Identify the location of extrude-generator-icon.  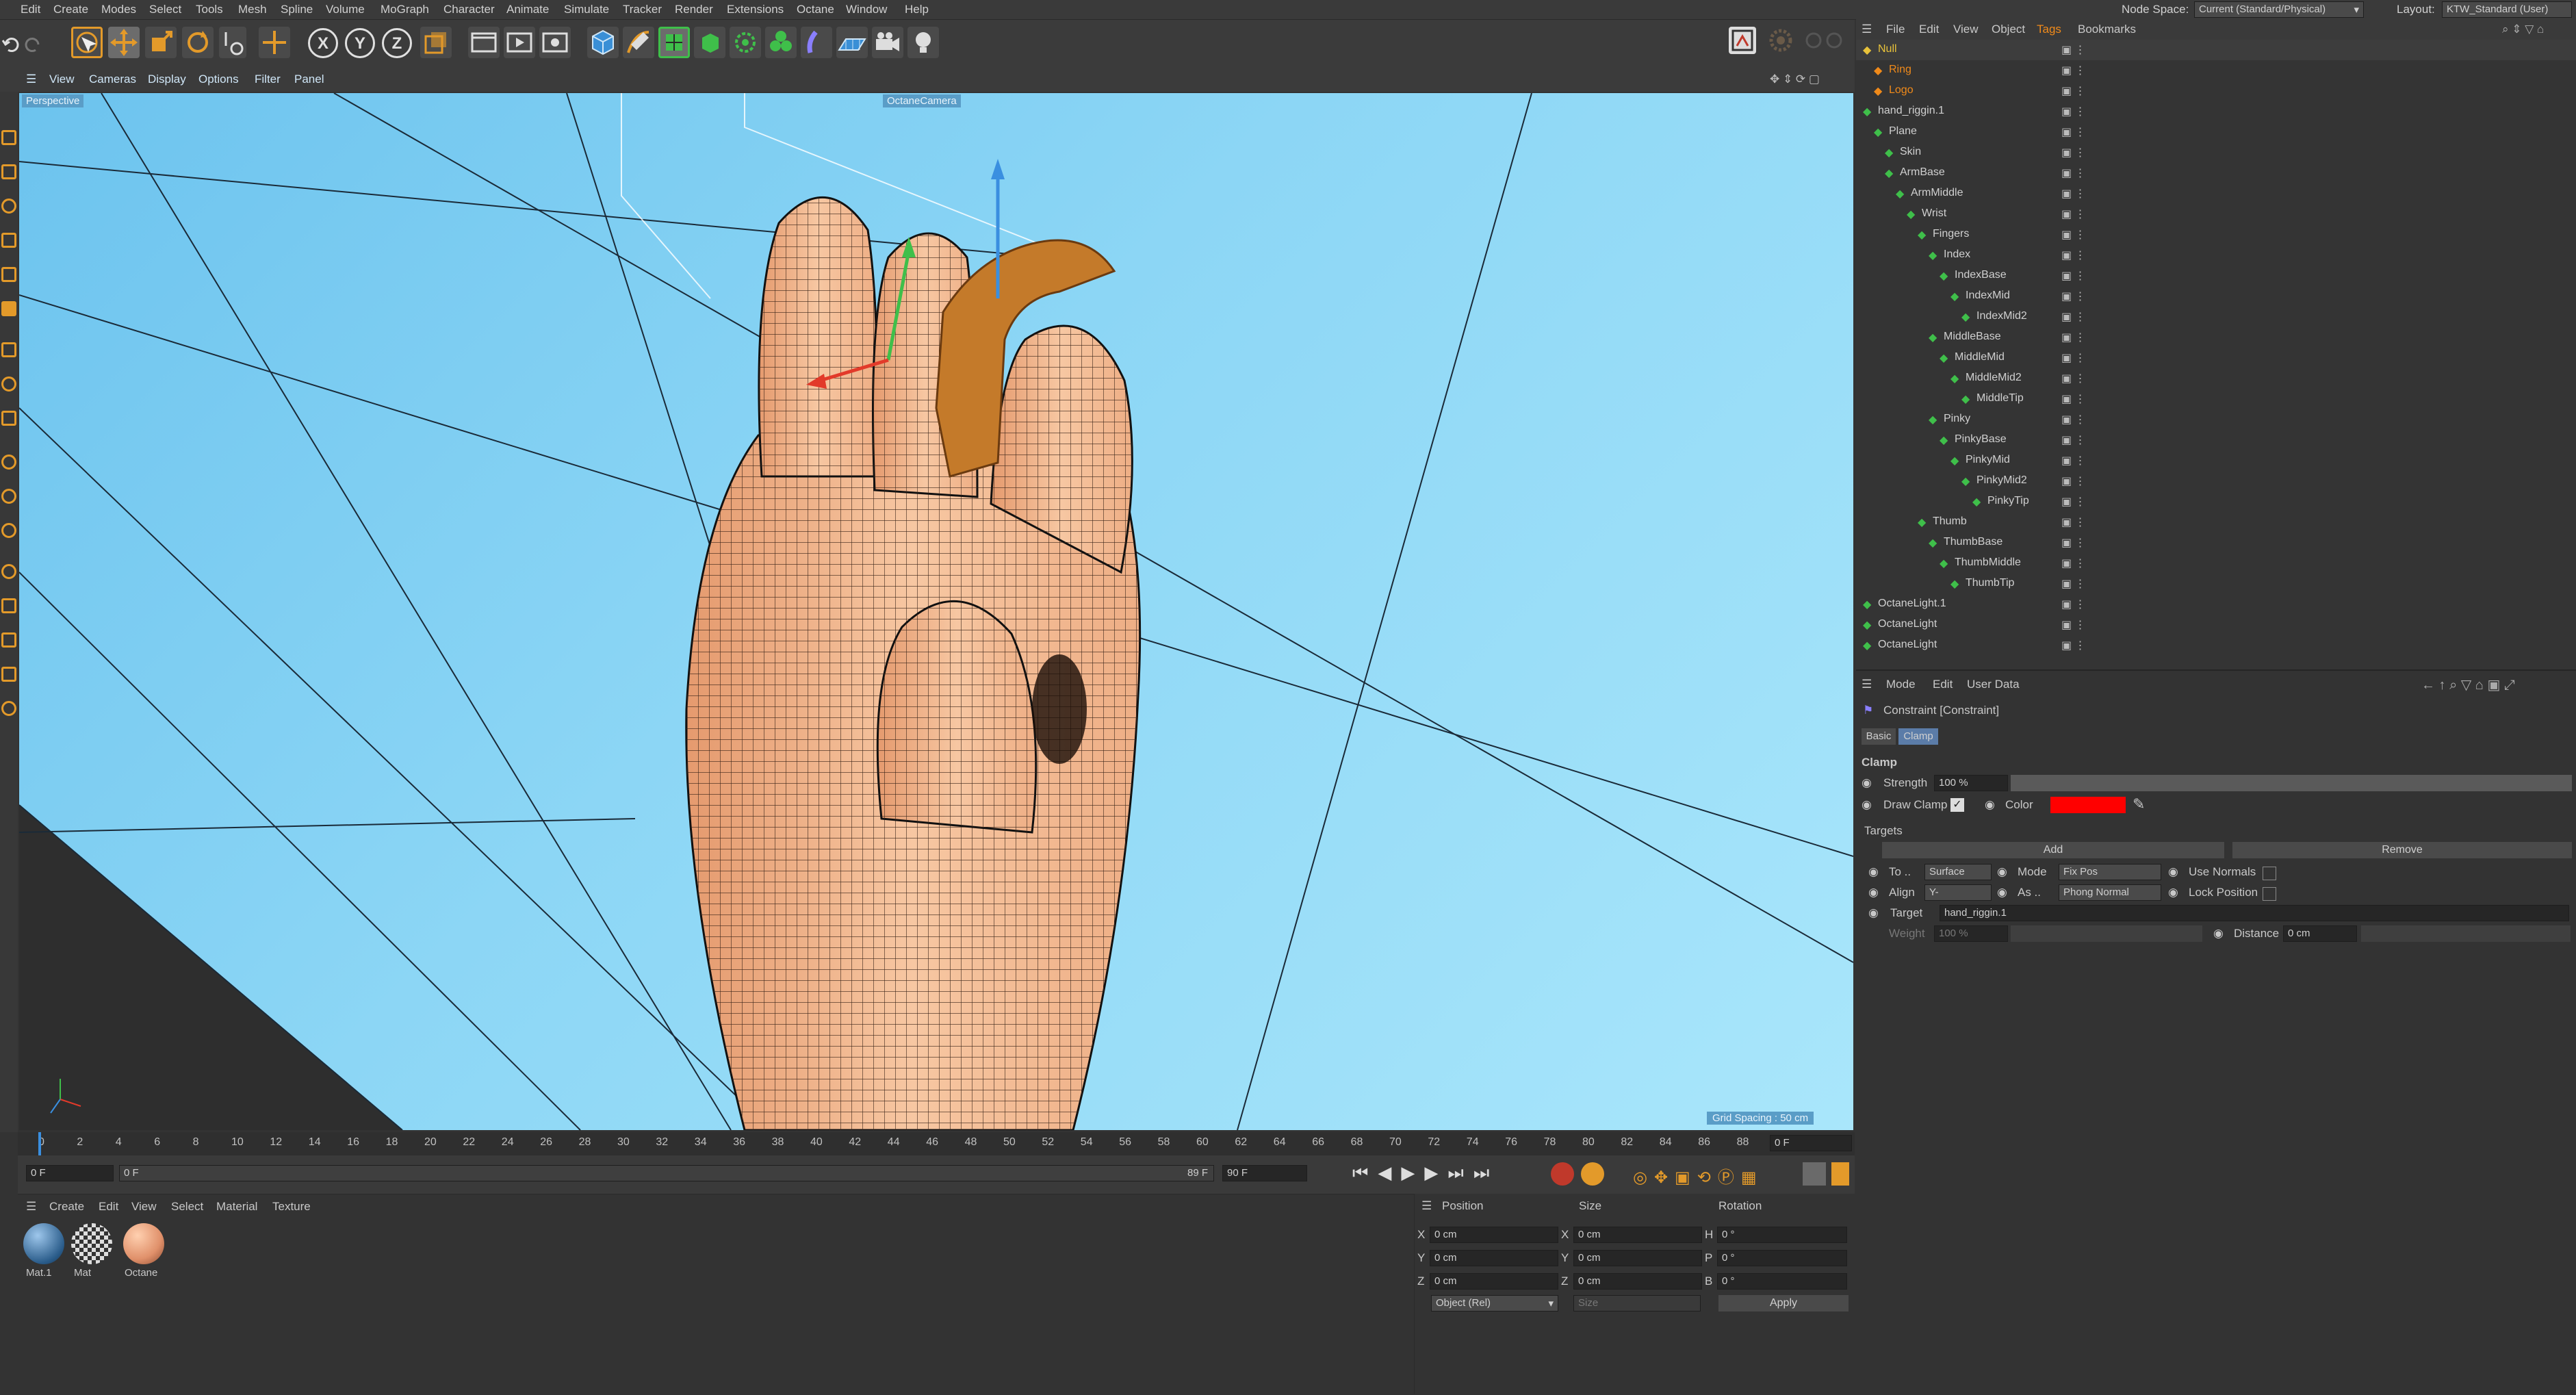
(709, 42).